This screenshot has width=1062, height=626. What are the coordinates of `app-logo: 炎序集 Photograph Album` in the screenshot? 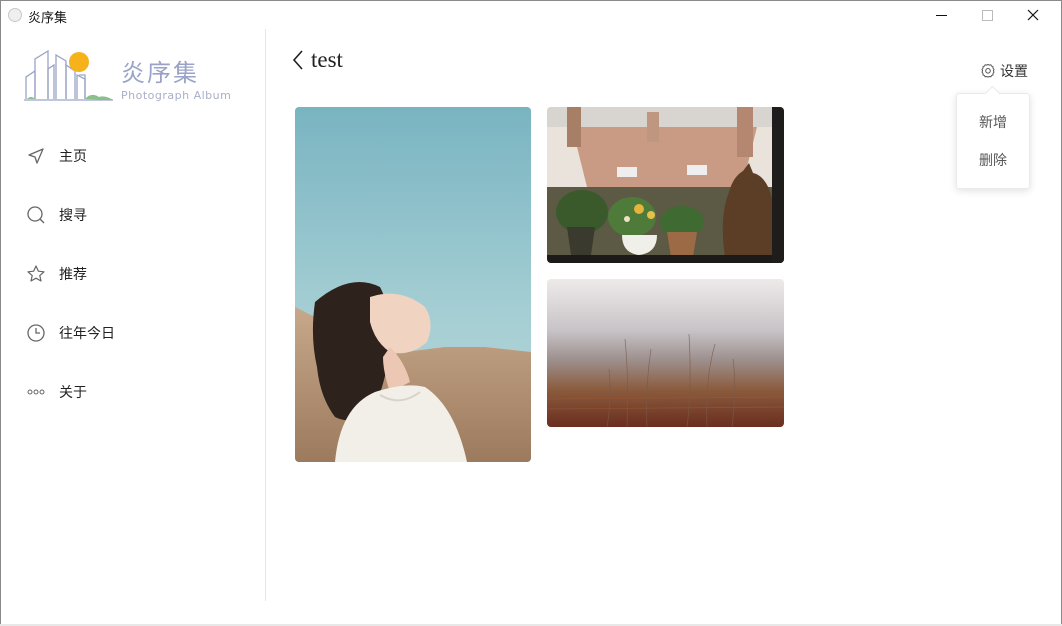 It's located at (127, 75).